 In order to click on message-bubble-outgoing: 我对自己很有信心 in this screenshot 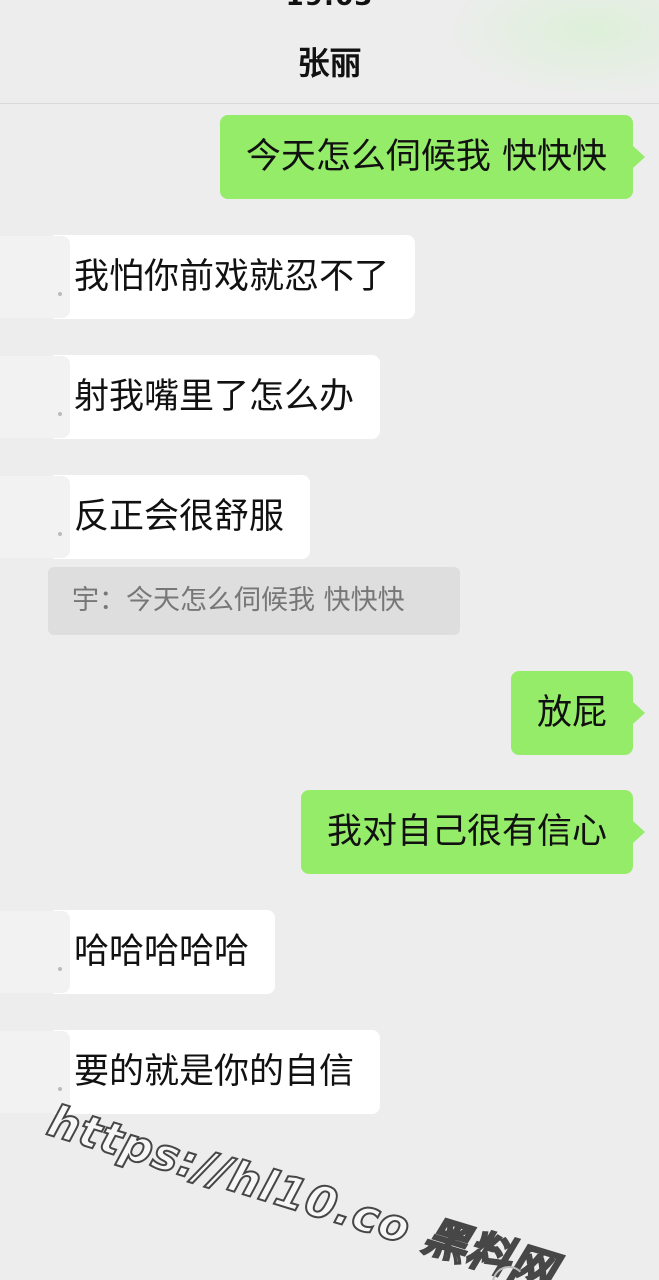, I will do `click(473, 832)`.